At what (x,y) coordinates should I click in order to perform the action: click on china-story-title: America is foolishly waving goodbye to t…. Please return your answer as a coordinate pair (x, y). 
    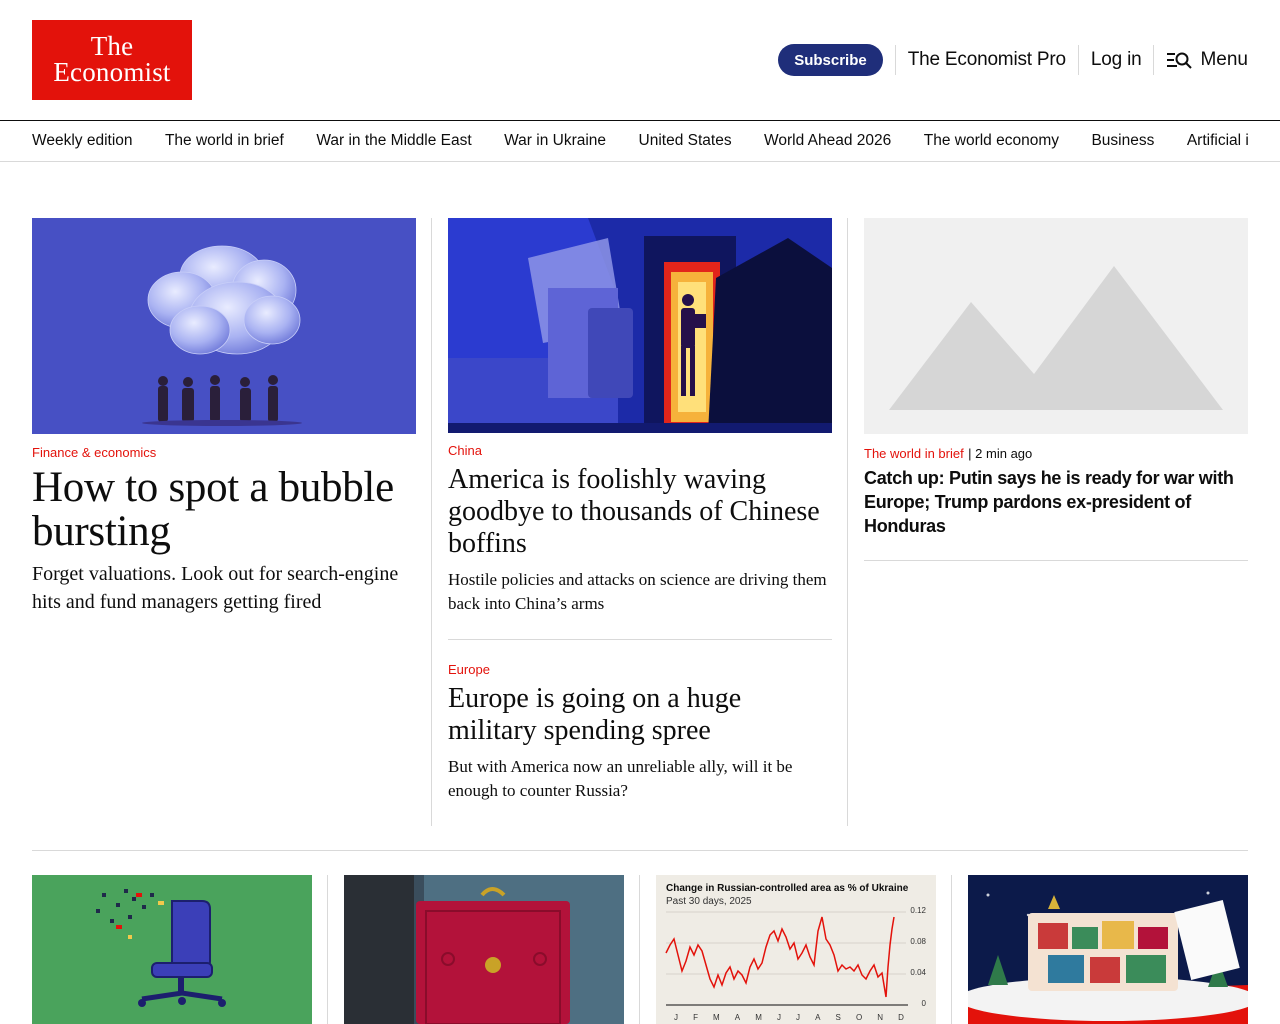
    Looking at the image, I should click on (640, 512).